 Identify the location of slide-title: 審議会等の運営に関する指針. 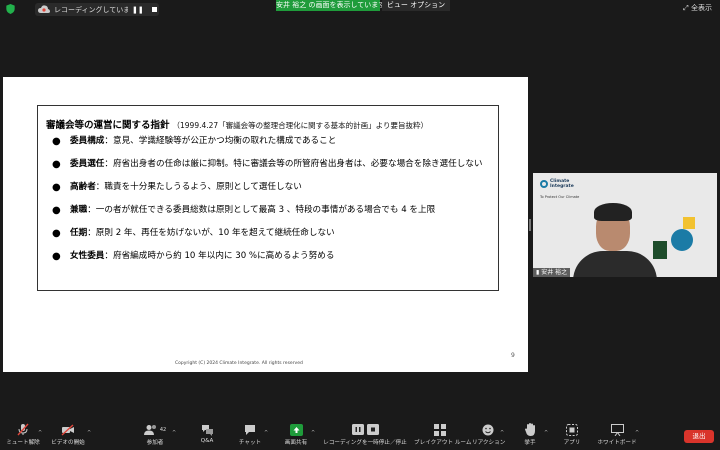
(108, 125).